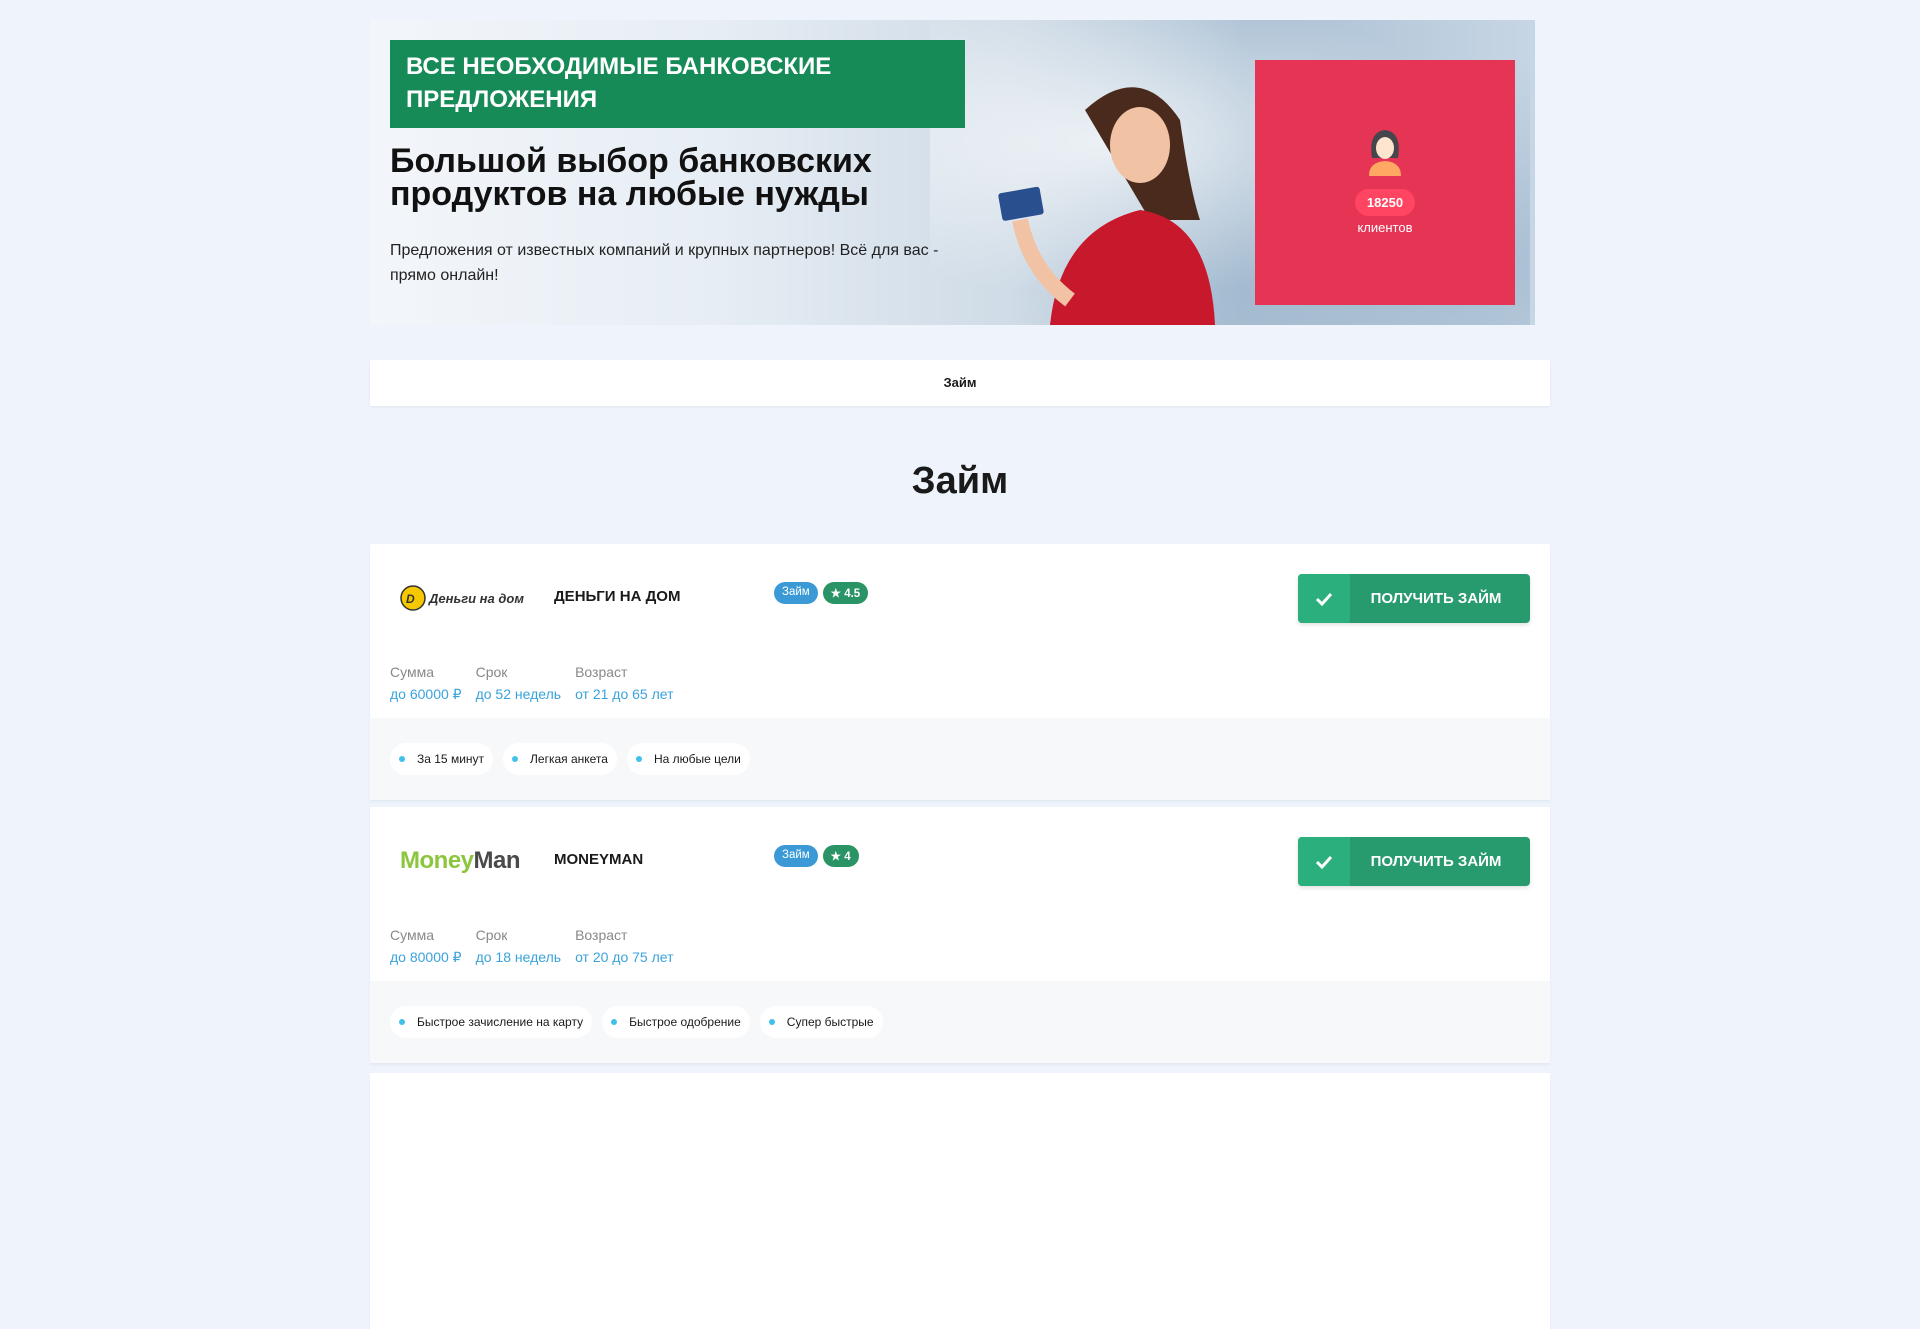  What do you see at coordinates (688, 759) in the screenshot?
I see `feature-chip: На любые цели` at bounding box center [688, 759].